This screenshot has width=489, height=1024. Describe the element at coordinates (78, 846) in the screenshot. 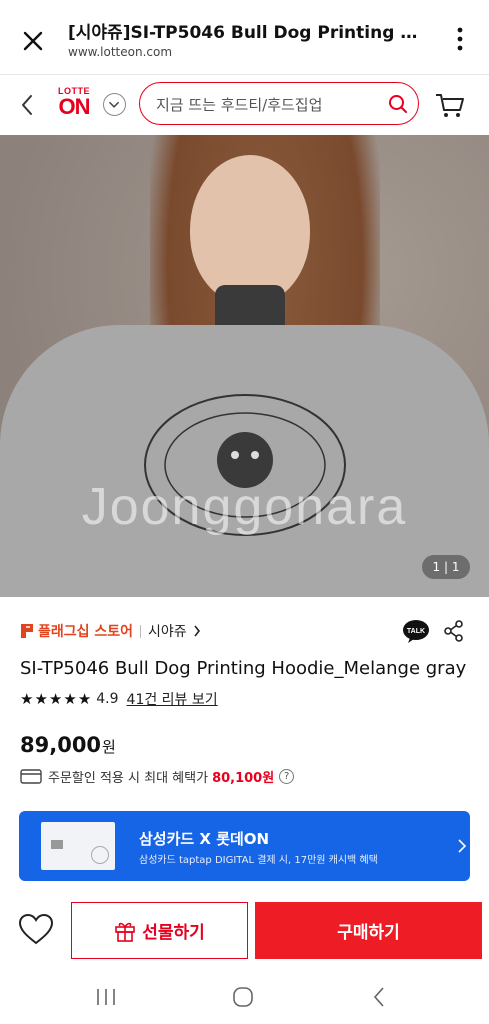

I see `banner-card-thumbnail` at that location.